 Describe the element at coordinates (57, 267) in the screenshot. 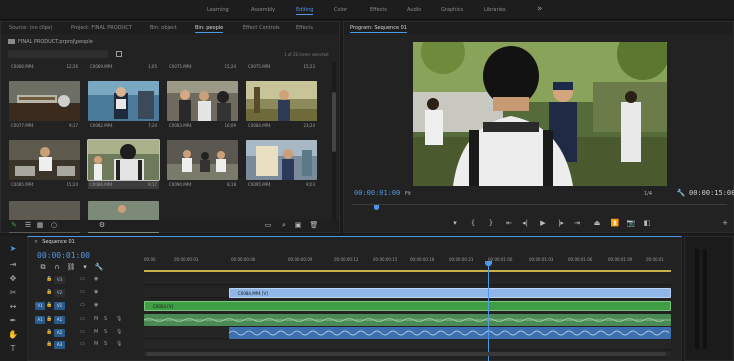

I see `snap-icon: ∩` at that location.